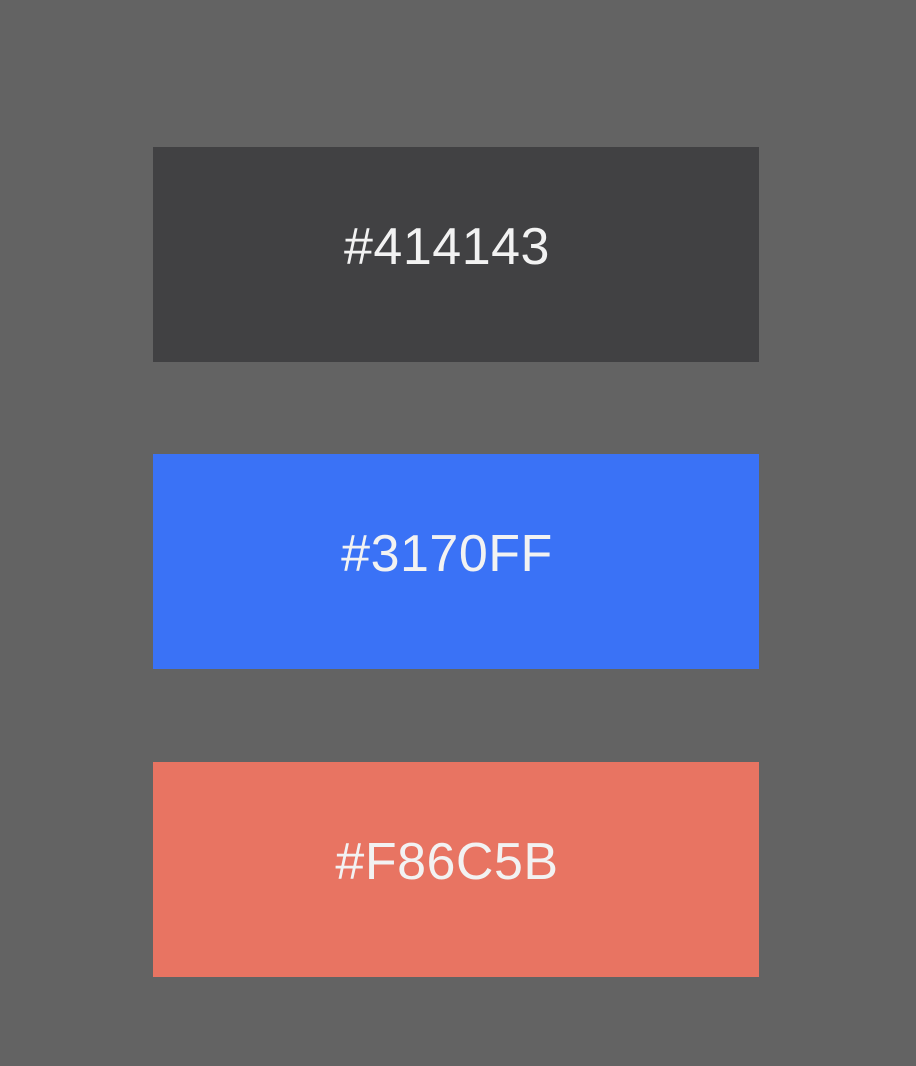  What do you see at coordinates (447, 861) in the screenshot?
I see `swatch-hex-label: #F86C5B` at bounding box center [447, 861].